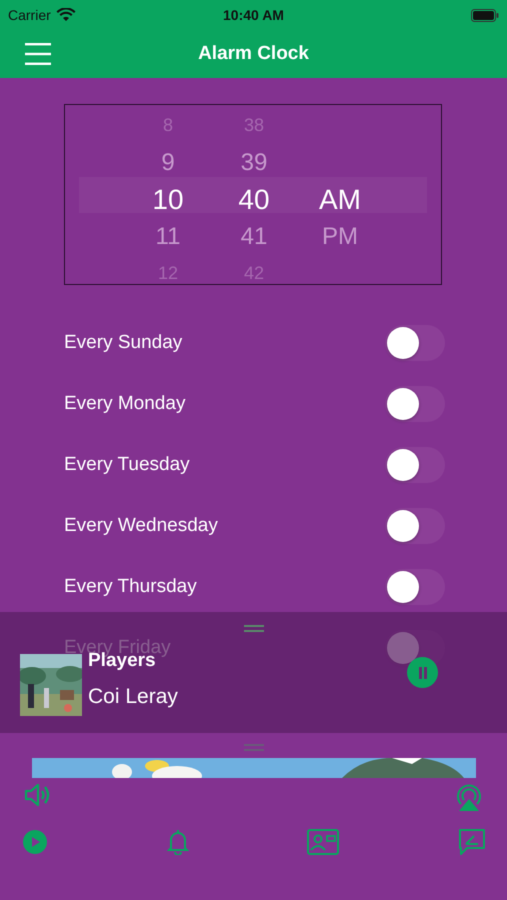 This screenshot has width=507, height=900. Describe the element at coordinates (29, 15) in the screenshot. I see `carrier-label: Carrier` at that location.